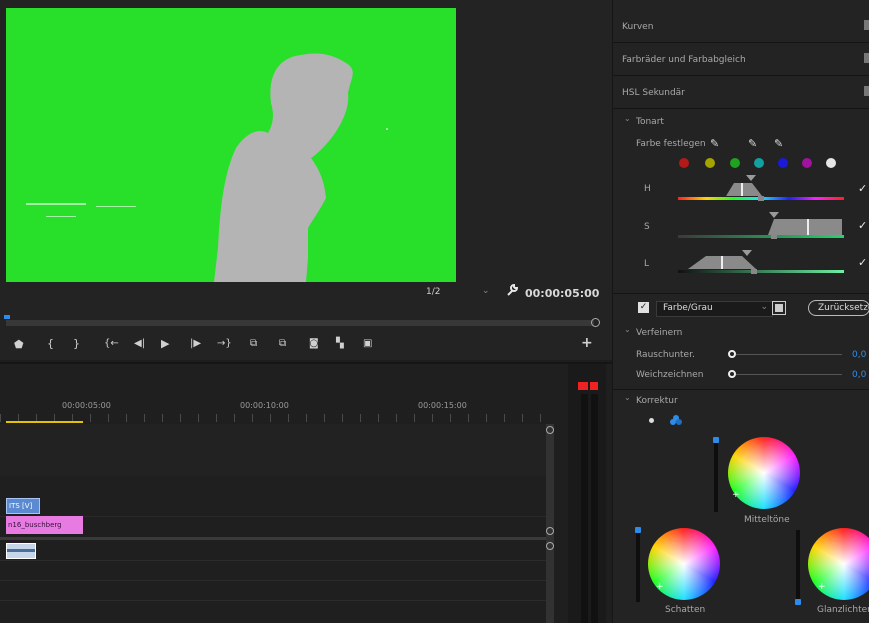 The width and height of the screenshot is (869, 623). Describe the element at coordinates (111, 343) in the screenshot. I see `go-to-in-icon: {←` at that location.